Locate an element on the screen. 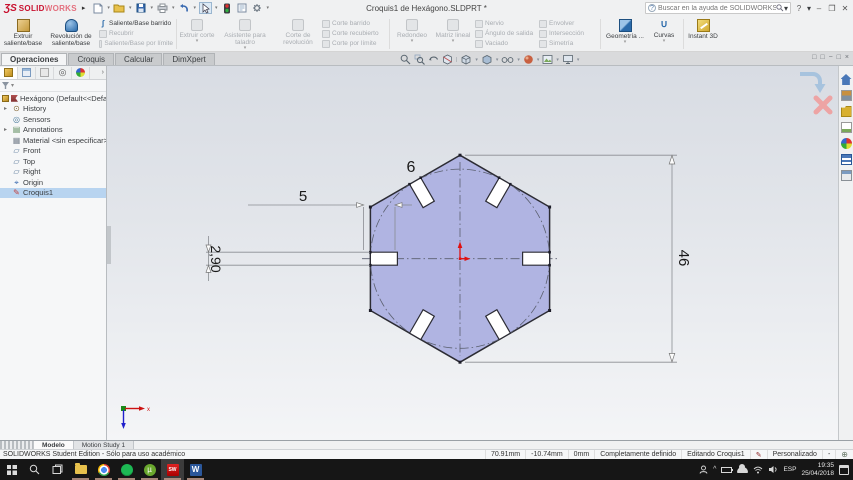  save-caret-icon: ▾ is located at coordinates (151, 8).